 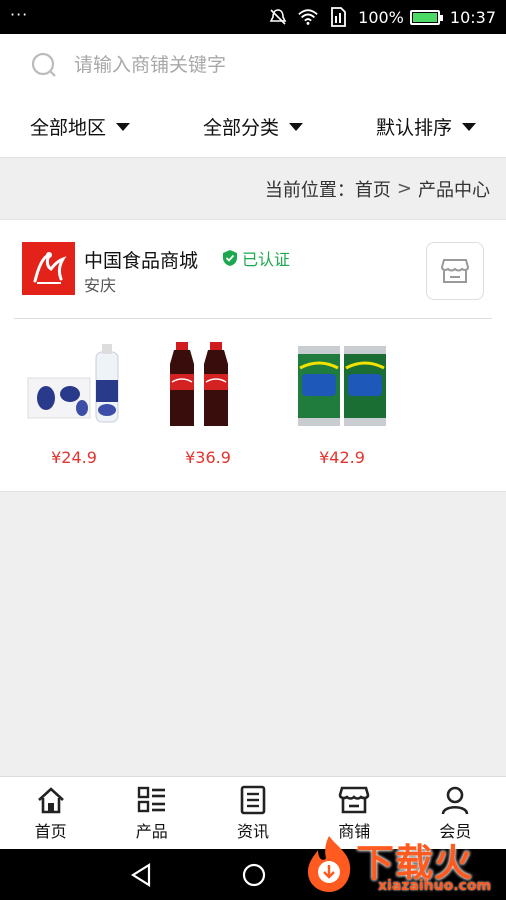 What do you see at coordinates (141, 259) in the screenshot?
I see `shop-name: 中国食品商城` at bounding box center [141, 259].